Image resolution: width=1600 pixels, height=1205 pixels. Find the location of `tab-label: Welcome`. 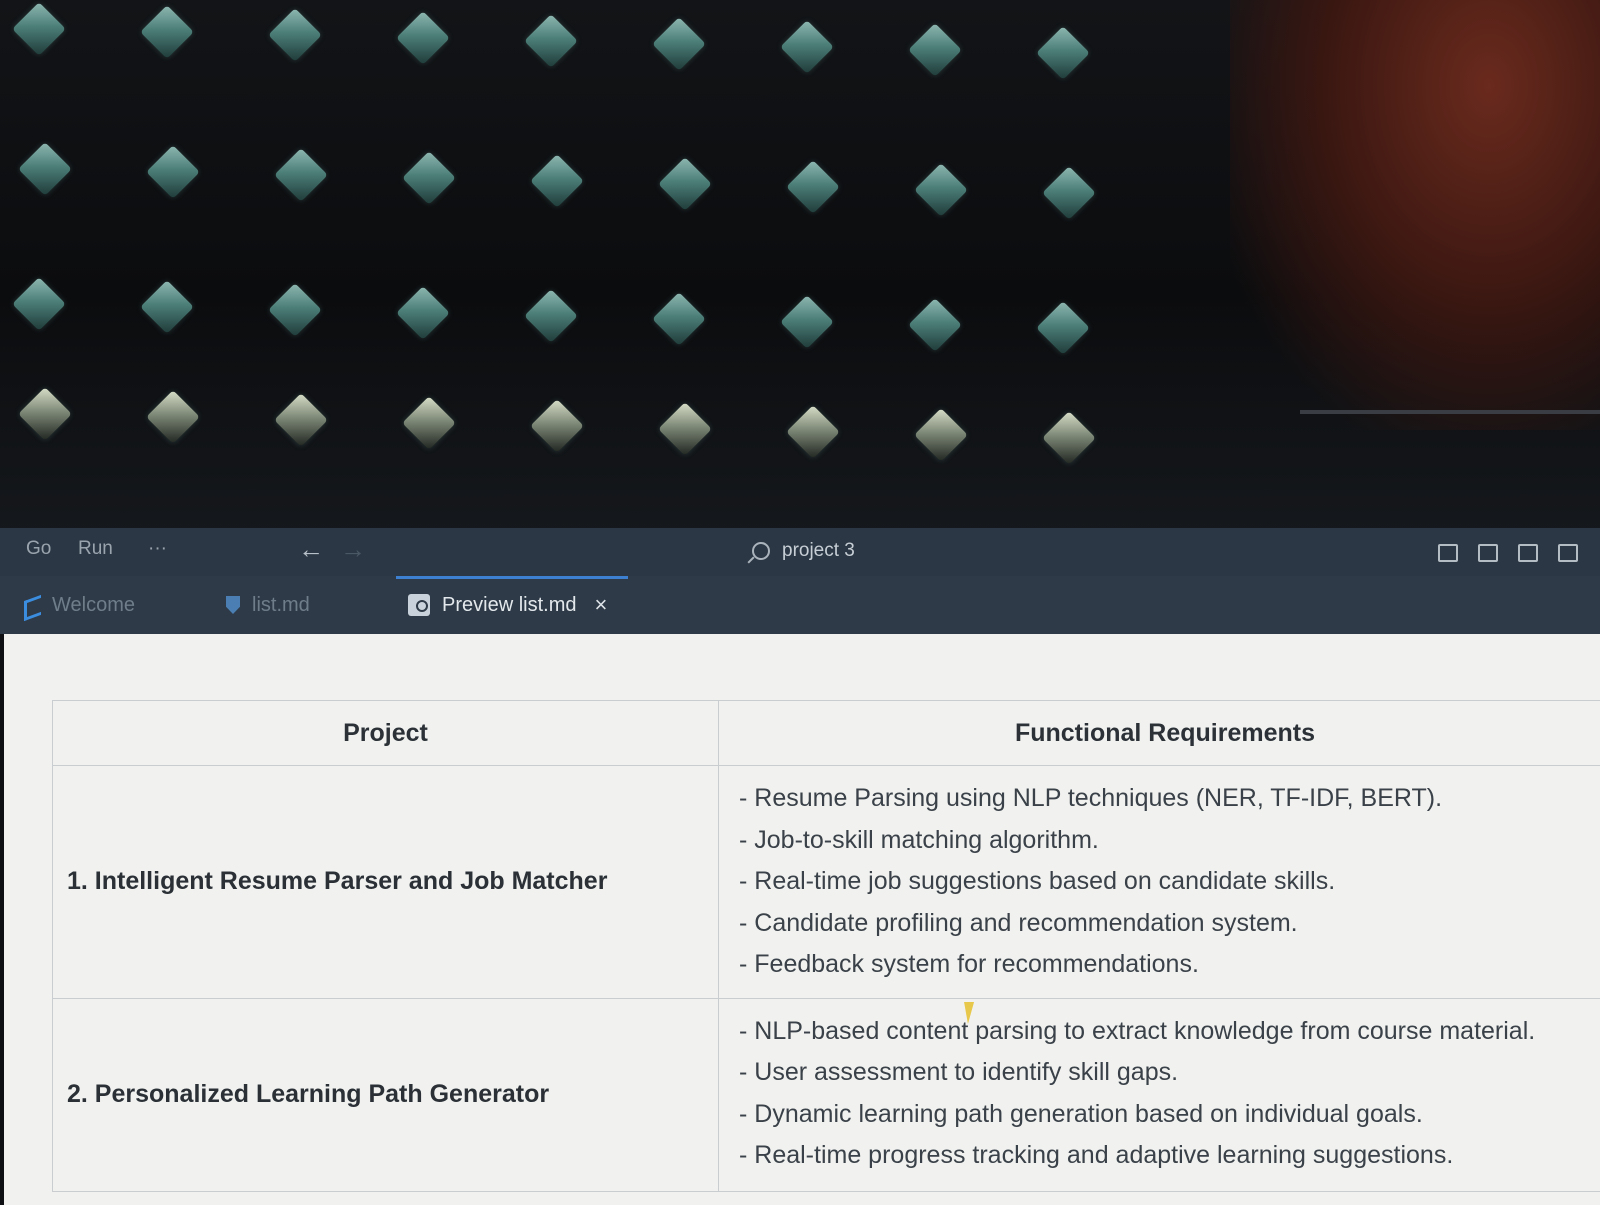

tab-label: Welcome is located at coordinates (93, 604).